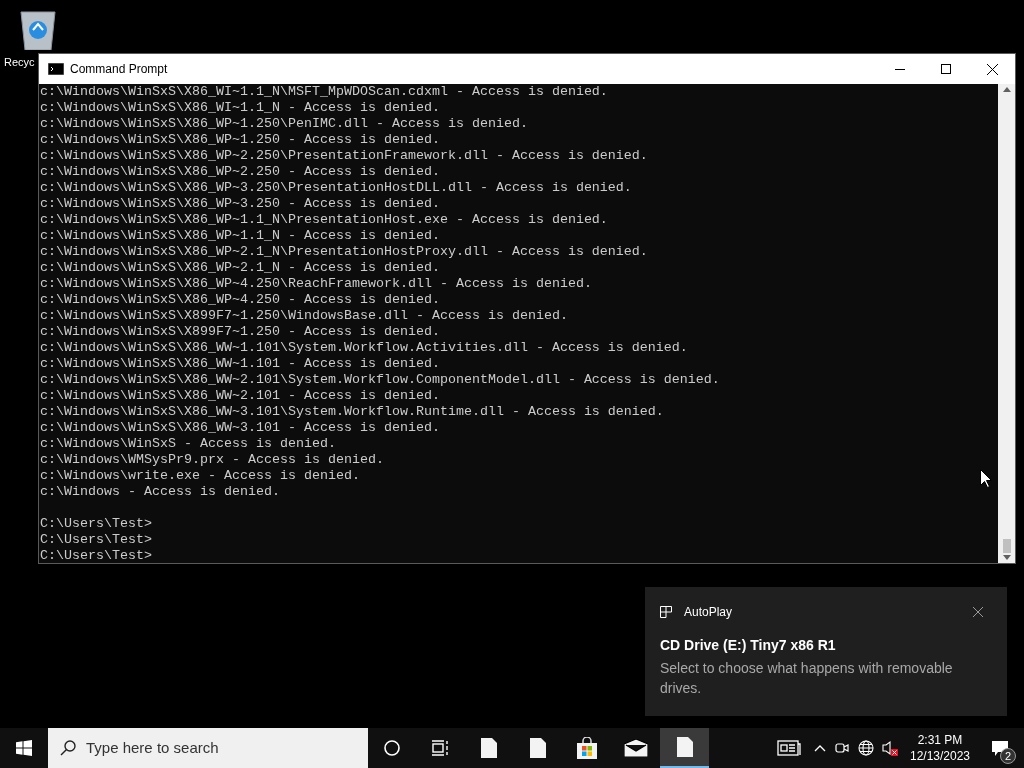  I want to click on scroll-down-icon, so click(1006, 557).